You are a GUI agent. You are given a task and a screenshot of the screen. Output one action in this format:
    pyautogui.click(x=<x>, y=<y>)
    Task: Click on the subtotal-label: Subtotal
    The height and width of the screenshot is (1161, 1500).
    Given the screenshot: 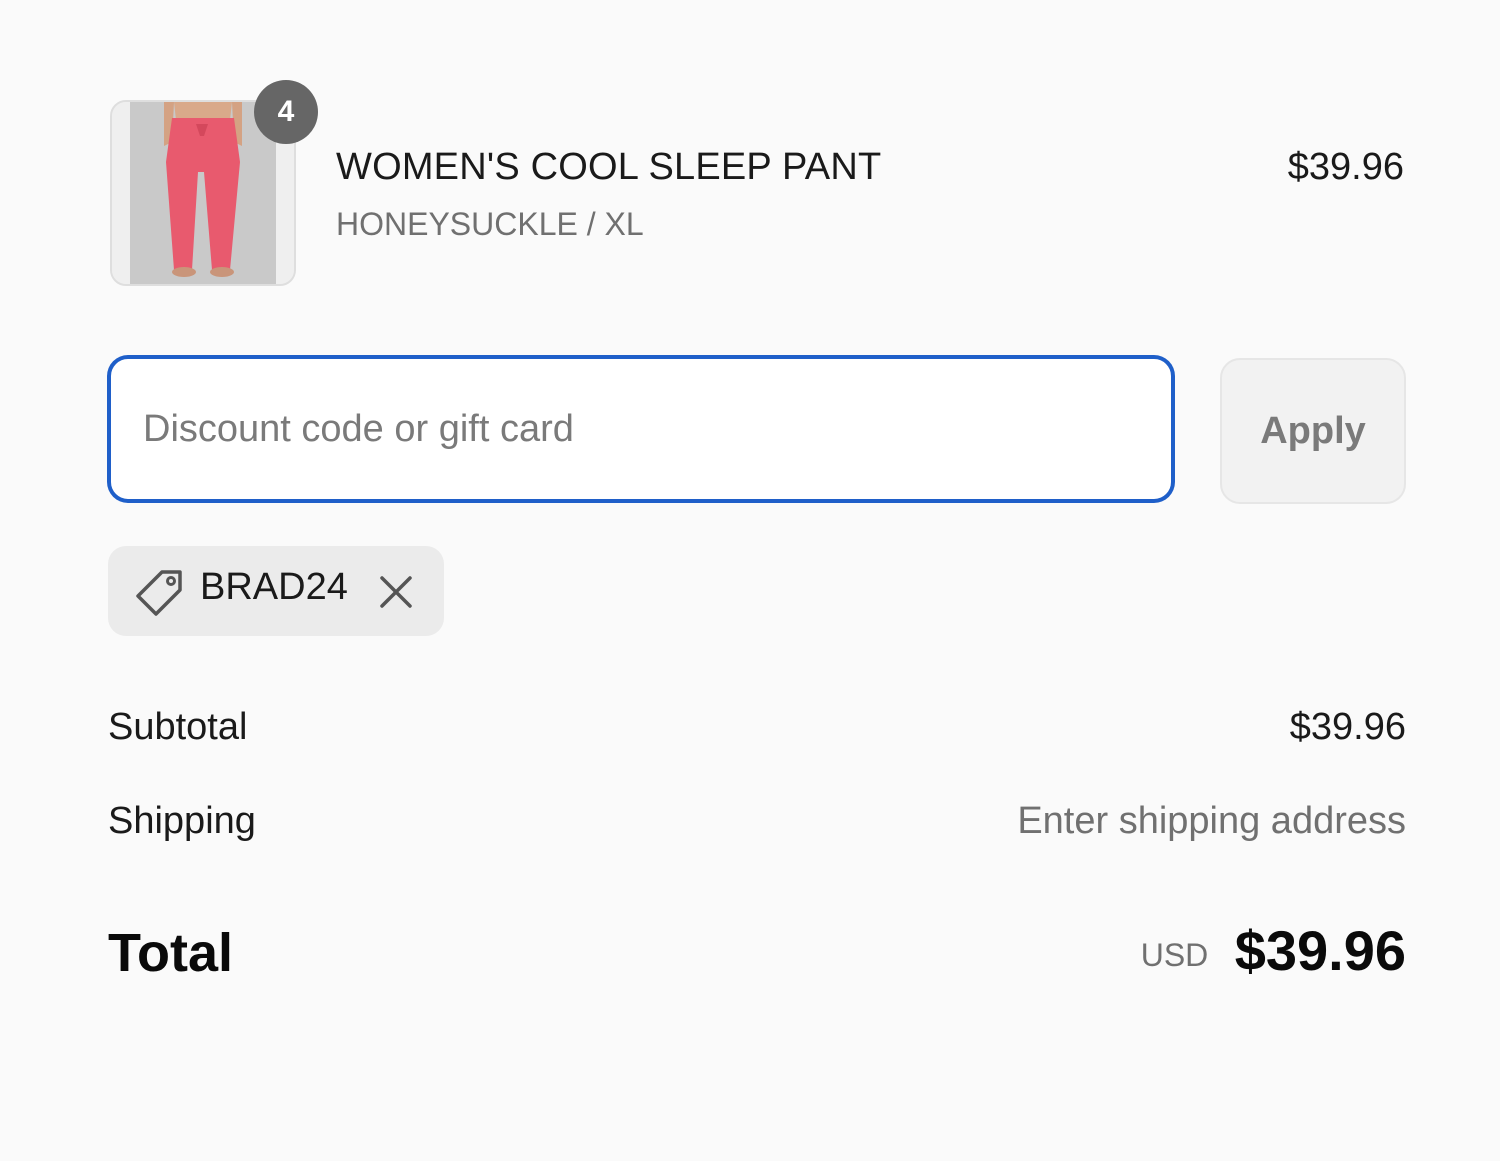 What is the action you would take?
    pyautogui.click(x=178, y=727)
    